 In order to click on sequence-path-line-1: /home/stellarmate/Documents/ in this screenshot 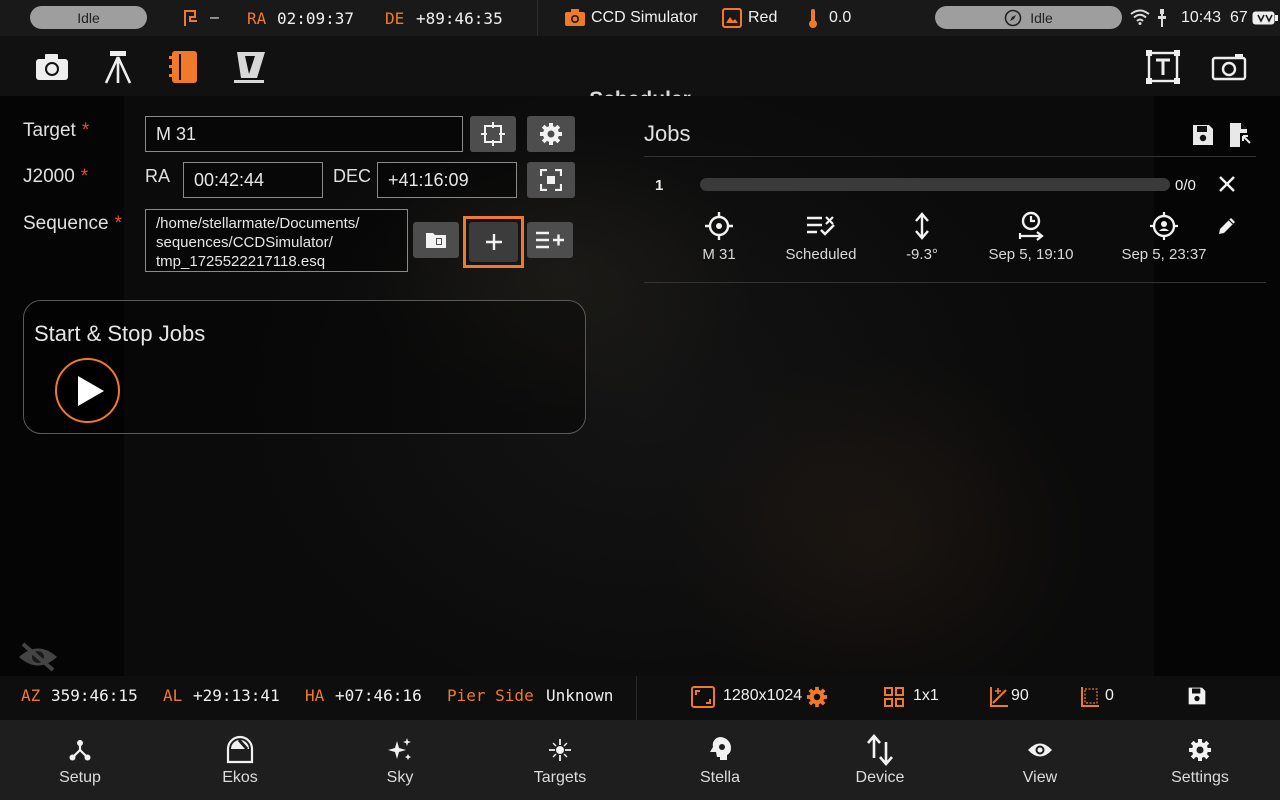, I will do `click(258, 223)`.